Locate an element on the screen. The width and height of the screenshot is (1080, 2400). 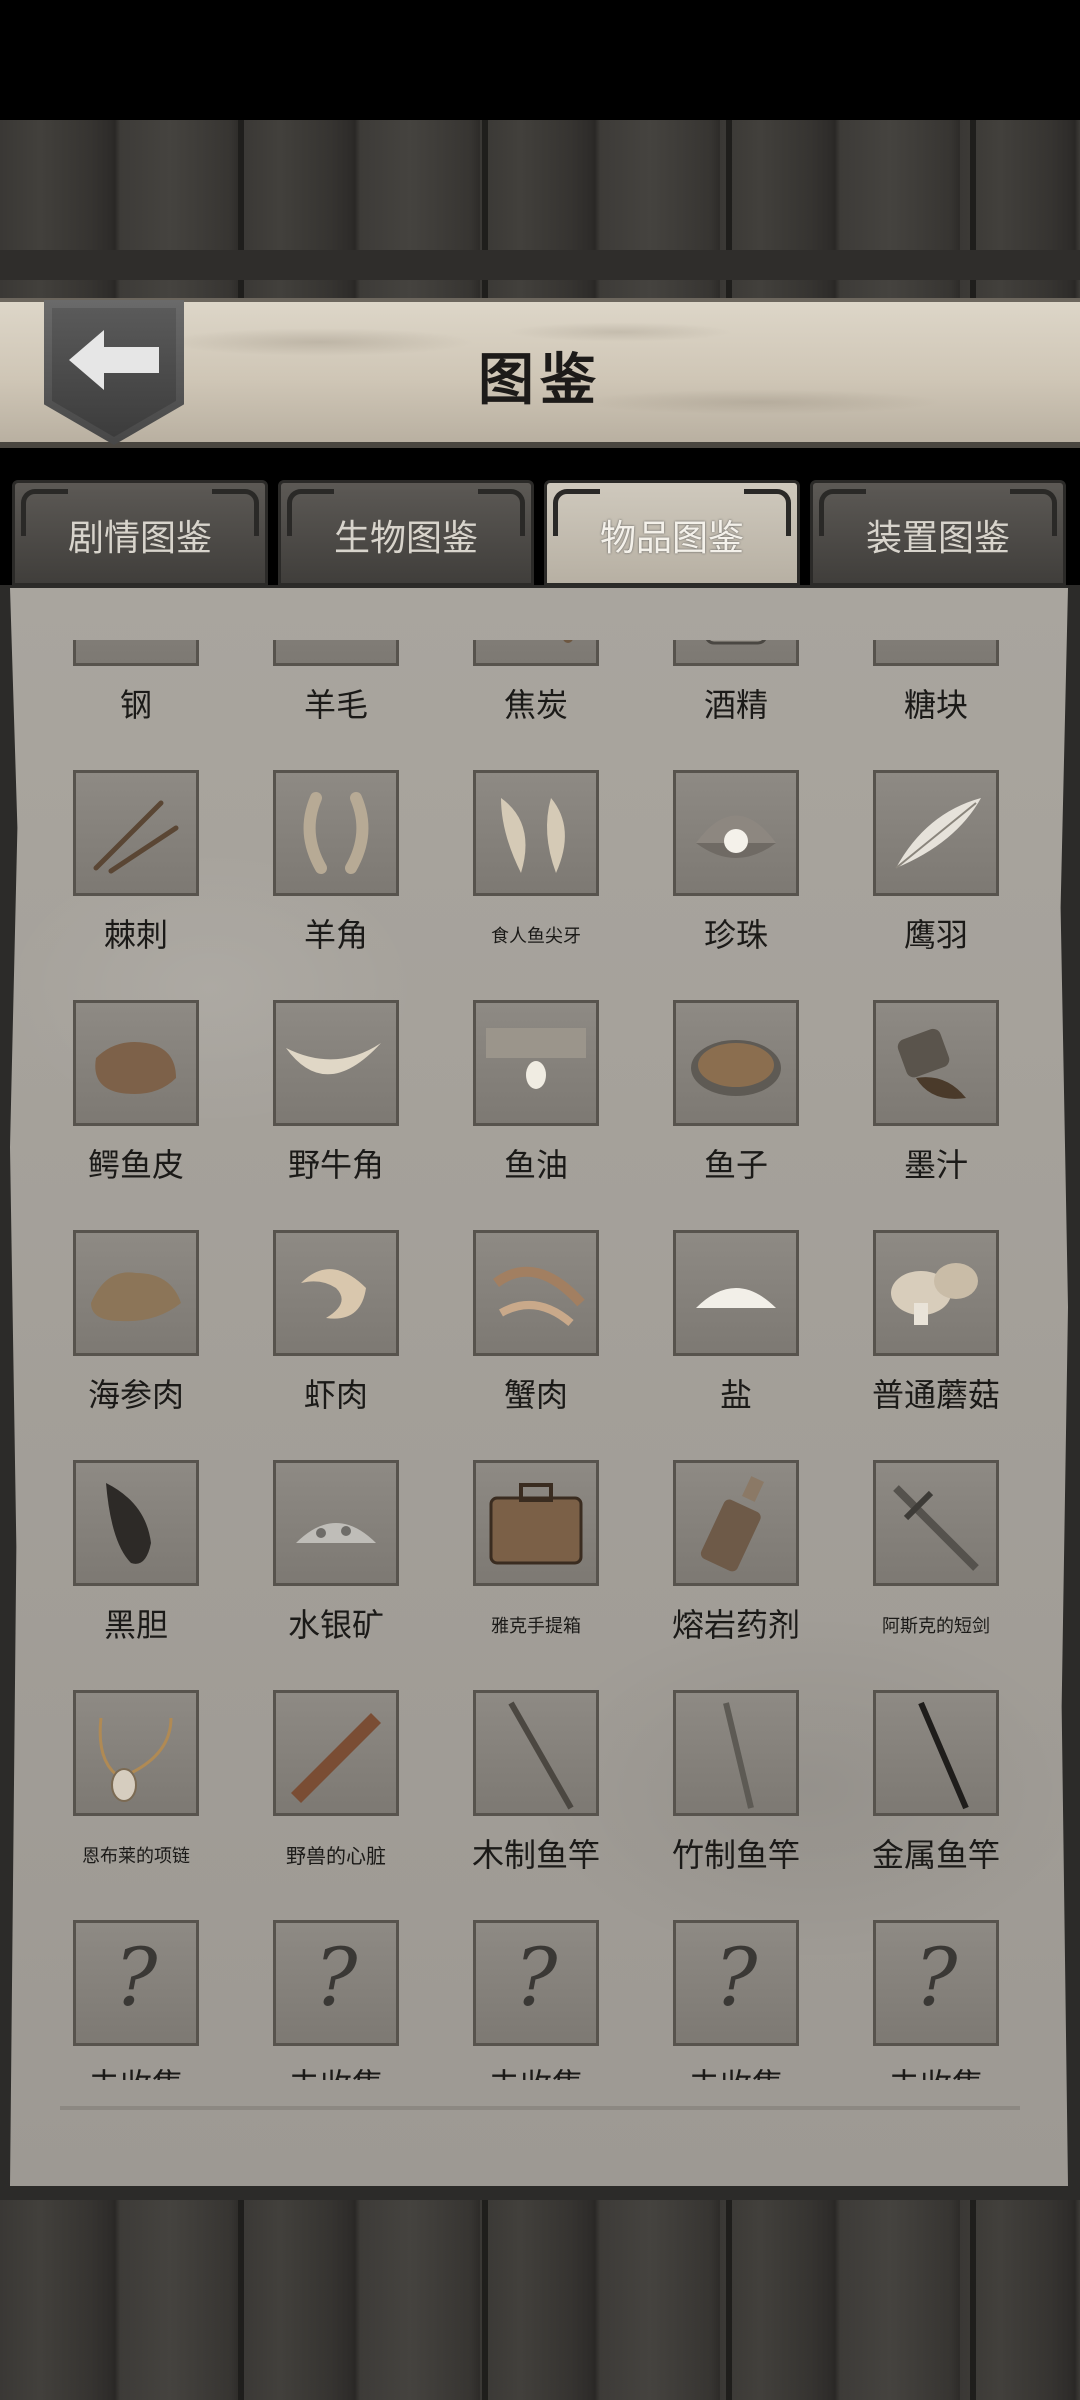
item-card: 阿斯克的短剑 is located at coordinates (936, 1565).